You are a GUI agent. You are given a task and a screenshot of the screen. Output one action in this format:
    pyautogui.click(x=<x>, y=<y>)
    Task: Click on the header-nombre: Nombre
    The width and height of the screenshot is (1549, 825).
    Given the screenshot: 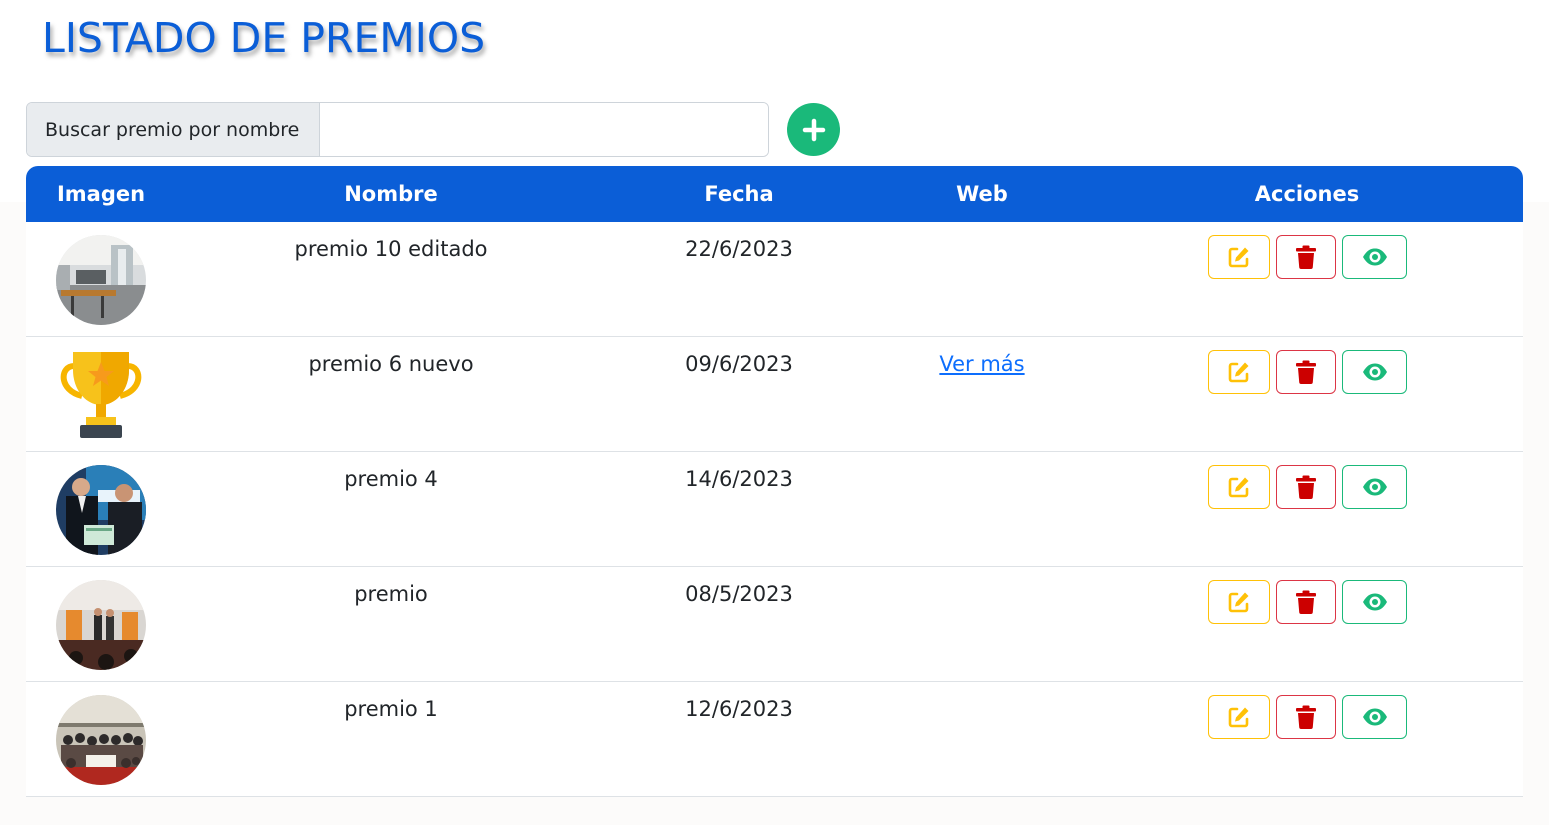 What is the action you would take?
    pyautogui.click(x=391, y=194)
    